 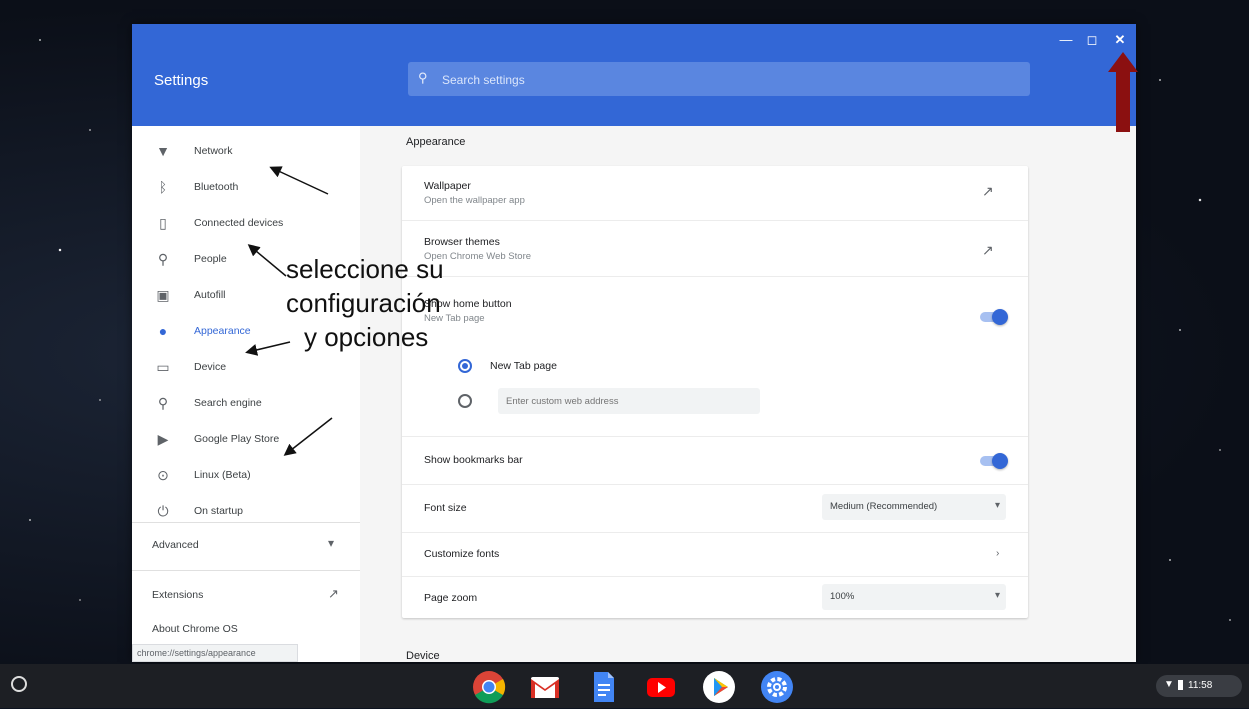 What do you see at coordinates (163, 475) in the screenshot?
I see `linux-icon: ⊙` at bounding box center [163, 475].